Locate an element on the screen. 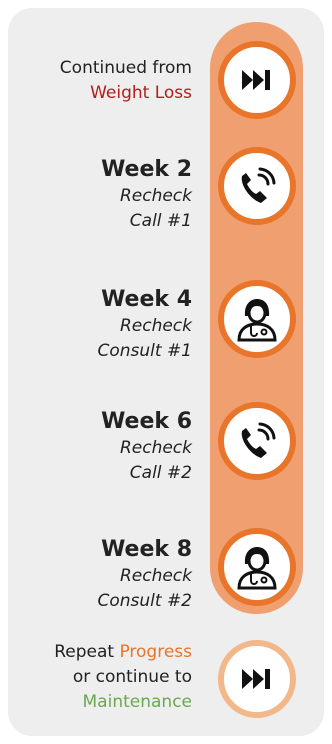 This screenshot has width=332, height=744. step-week-6: Week 6 Recheck Call #2 is located at coordinates (146, 447).